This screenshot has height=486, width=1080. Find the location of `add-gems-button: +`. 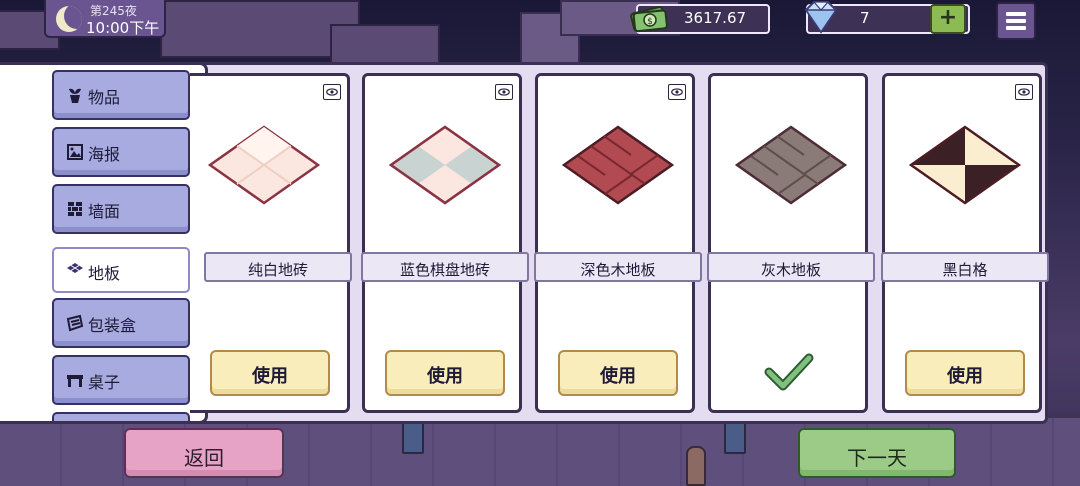

add-gems-button: + is located at coordinates (948, 19).